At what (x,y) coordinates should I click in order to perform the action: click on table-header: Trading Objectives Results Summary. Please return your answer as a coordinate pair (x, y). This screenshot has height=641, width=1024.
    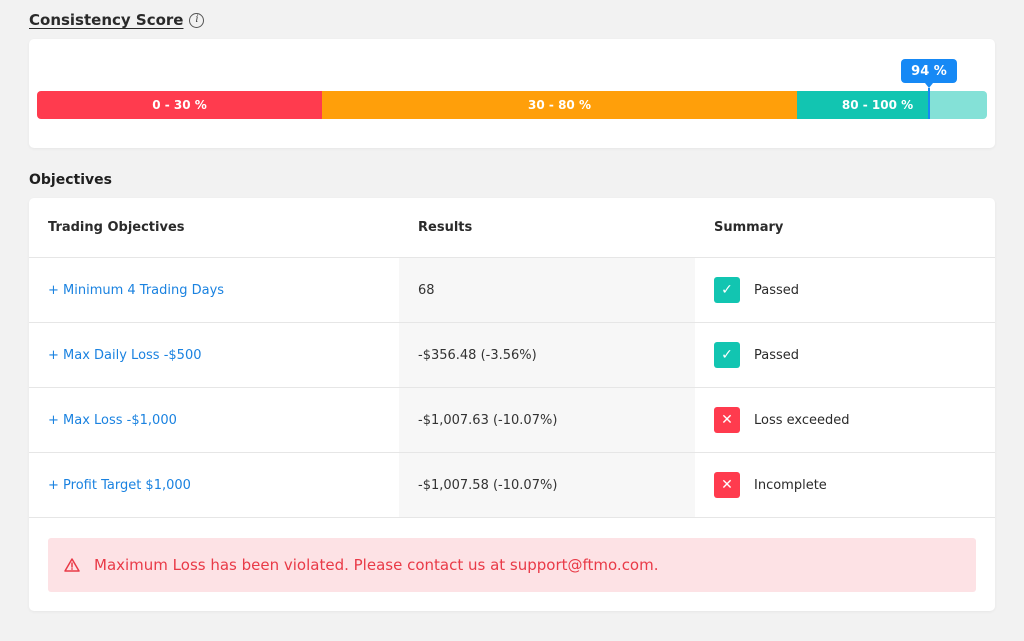
    Looking at the image, I should click on (512, 228).